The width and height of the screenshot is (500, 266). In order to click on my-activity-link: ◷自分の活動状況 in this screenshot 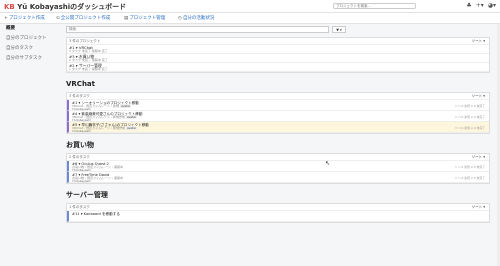, I will do `click(196, 18)`.